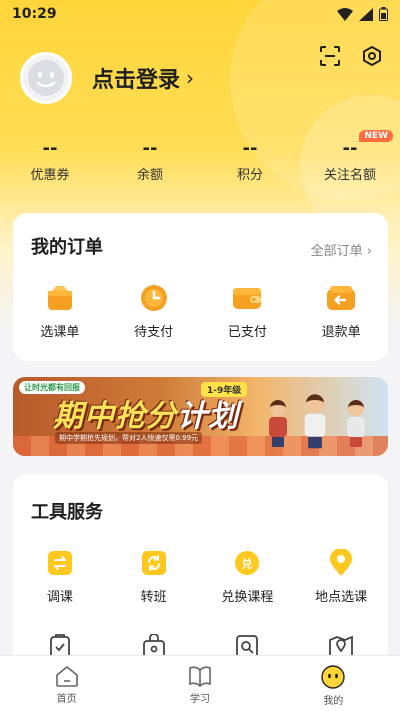  What do you see at coordinates (59, 597) in the screenshot?
I see `tool-item-label: 调课` at bounding box center [59, 597].